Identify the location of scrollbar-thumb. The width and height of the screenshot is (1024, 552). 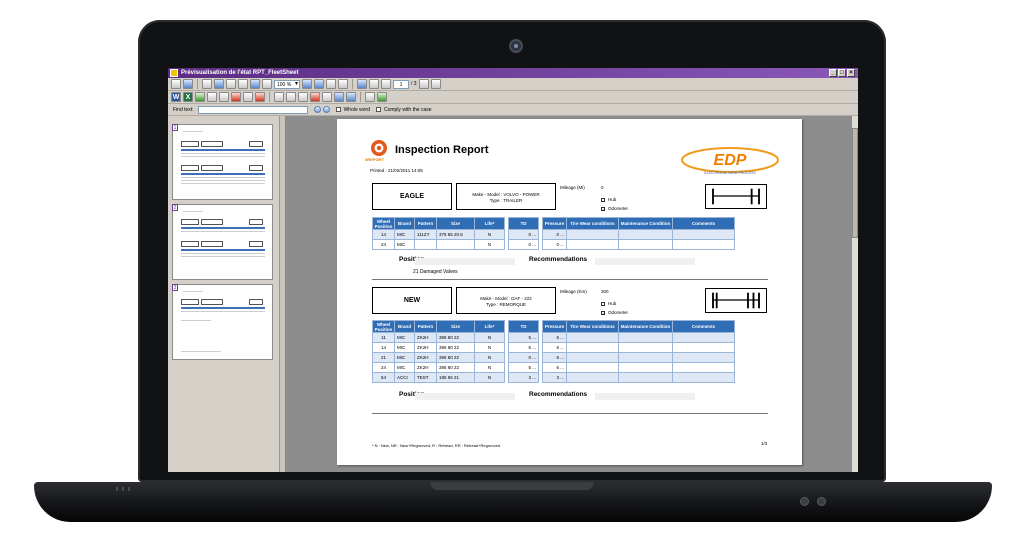
(855, 183).